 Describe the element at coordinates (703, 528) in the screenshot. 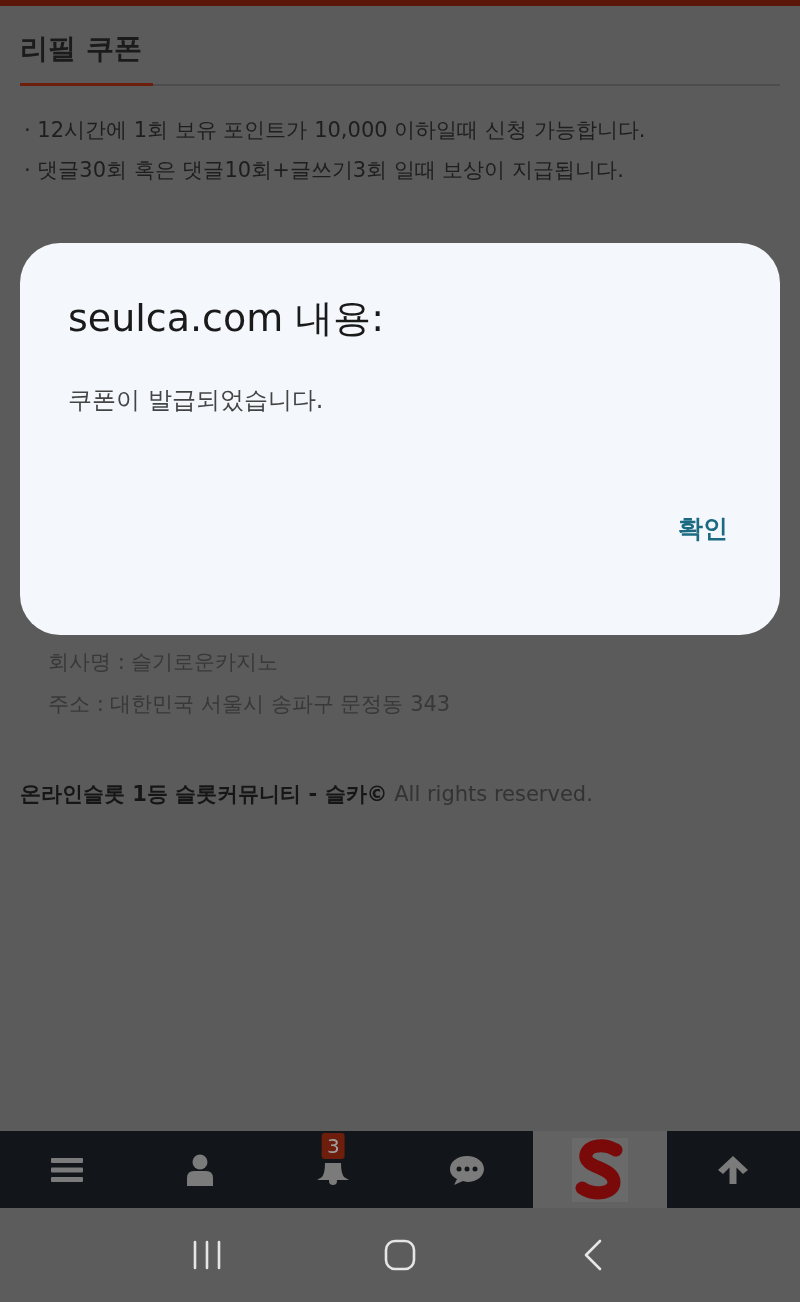

I see `confirm-button: 확인` at that location.